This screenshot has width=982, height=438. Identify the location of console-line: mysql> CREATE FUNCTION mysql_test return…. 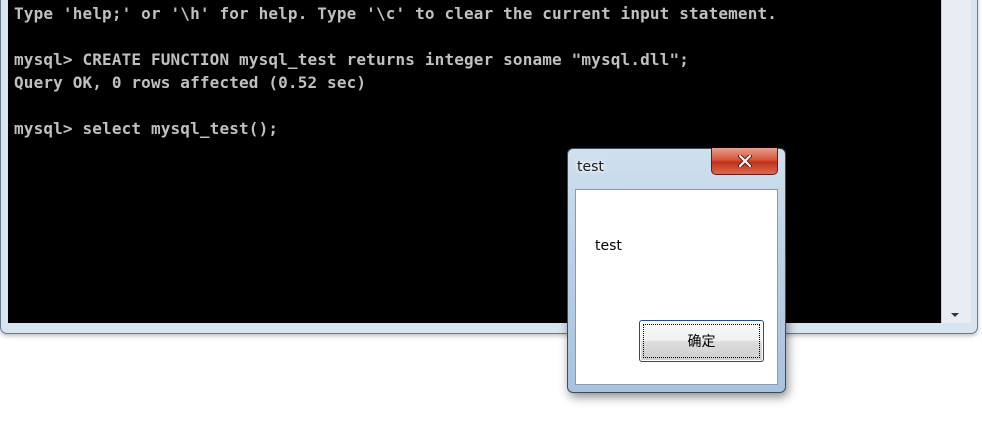
(352, 59).